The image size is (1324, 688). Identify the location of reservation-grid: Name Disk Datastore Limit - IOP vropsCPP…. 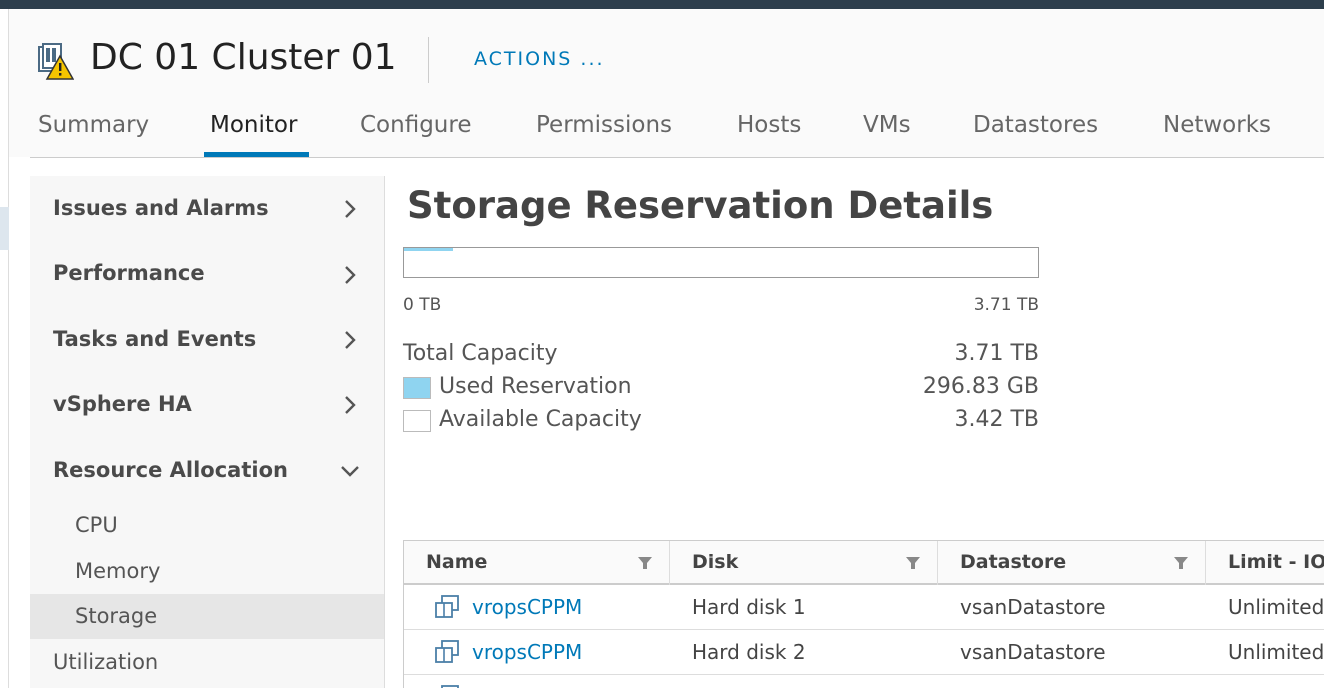
(863, 614).